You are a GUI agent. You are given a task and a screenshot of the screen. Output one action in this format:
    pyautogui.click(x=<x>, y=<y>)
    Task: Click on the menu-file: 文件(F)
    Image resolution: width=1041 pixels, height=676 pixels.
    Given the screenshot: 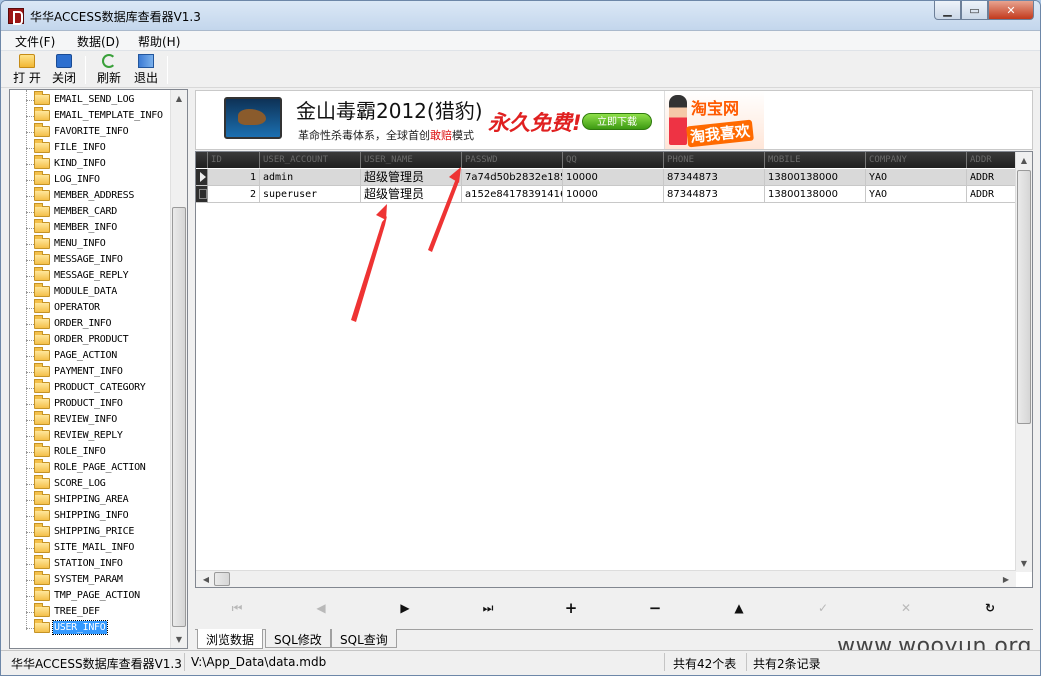 What is the action you would take?
    pyautogui.click(x=35, y=41)
    